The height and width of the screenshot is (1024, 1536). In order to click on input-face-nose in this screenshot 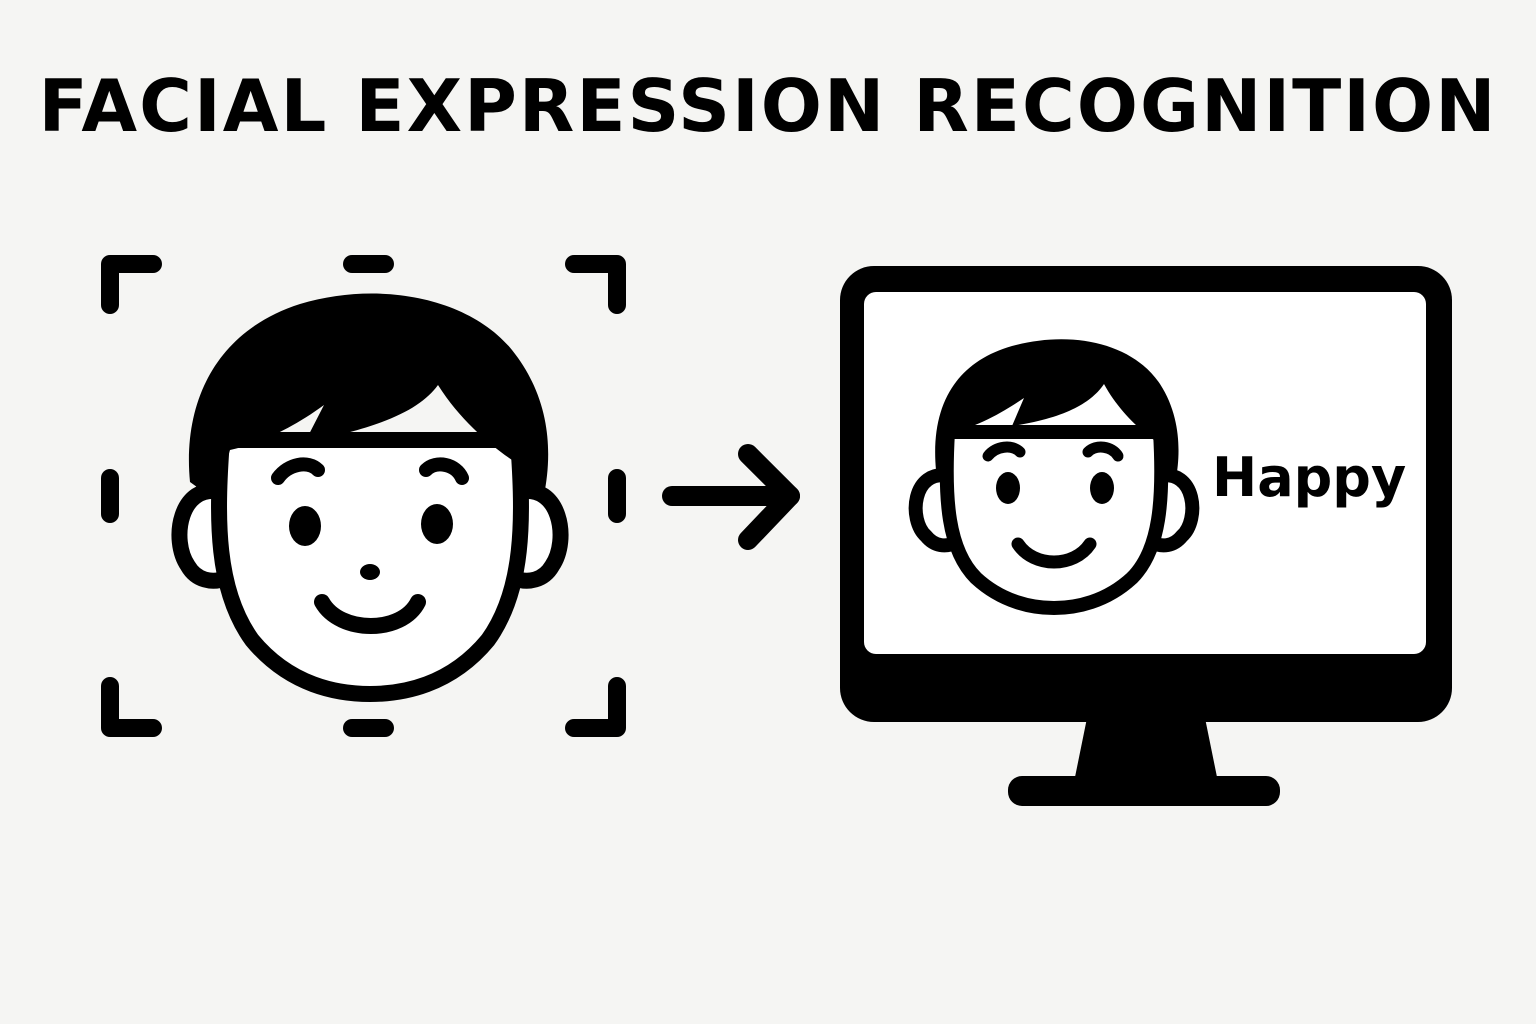, I will do `click(370, 572)`.